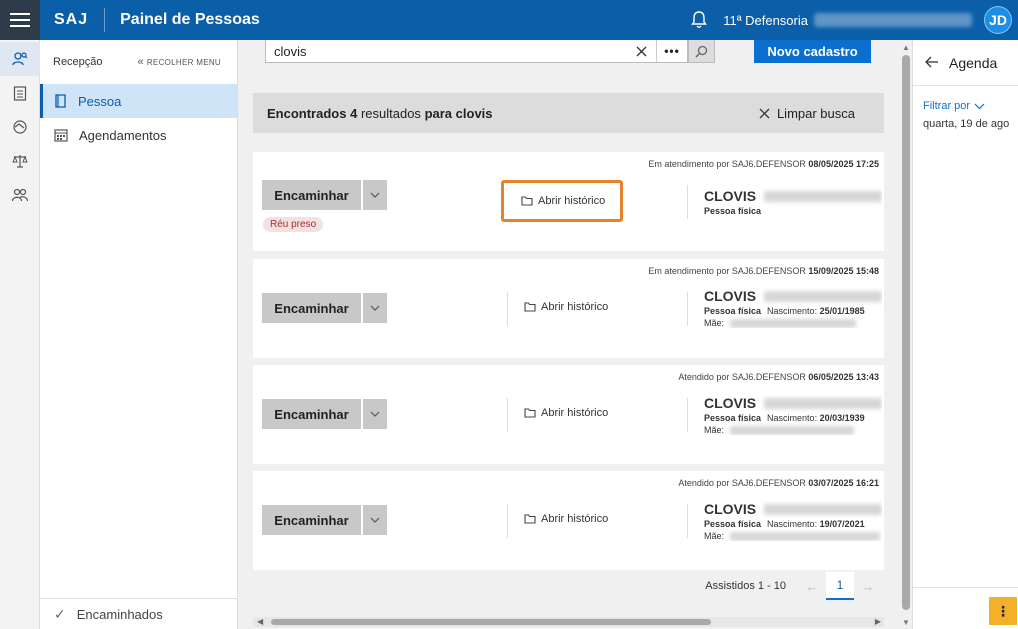  I want to click on person-type: Pessoa física, so click(733, 211).